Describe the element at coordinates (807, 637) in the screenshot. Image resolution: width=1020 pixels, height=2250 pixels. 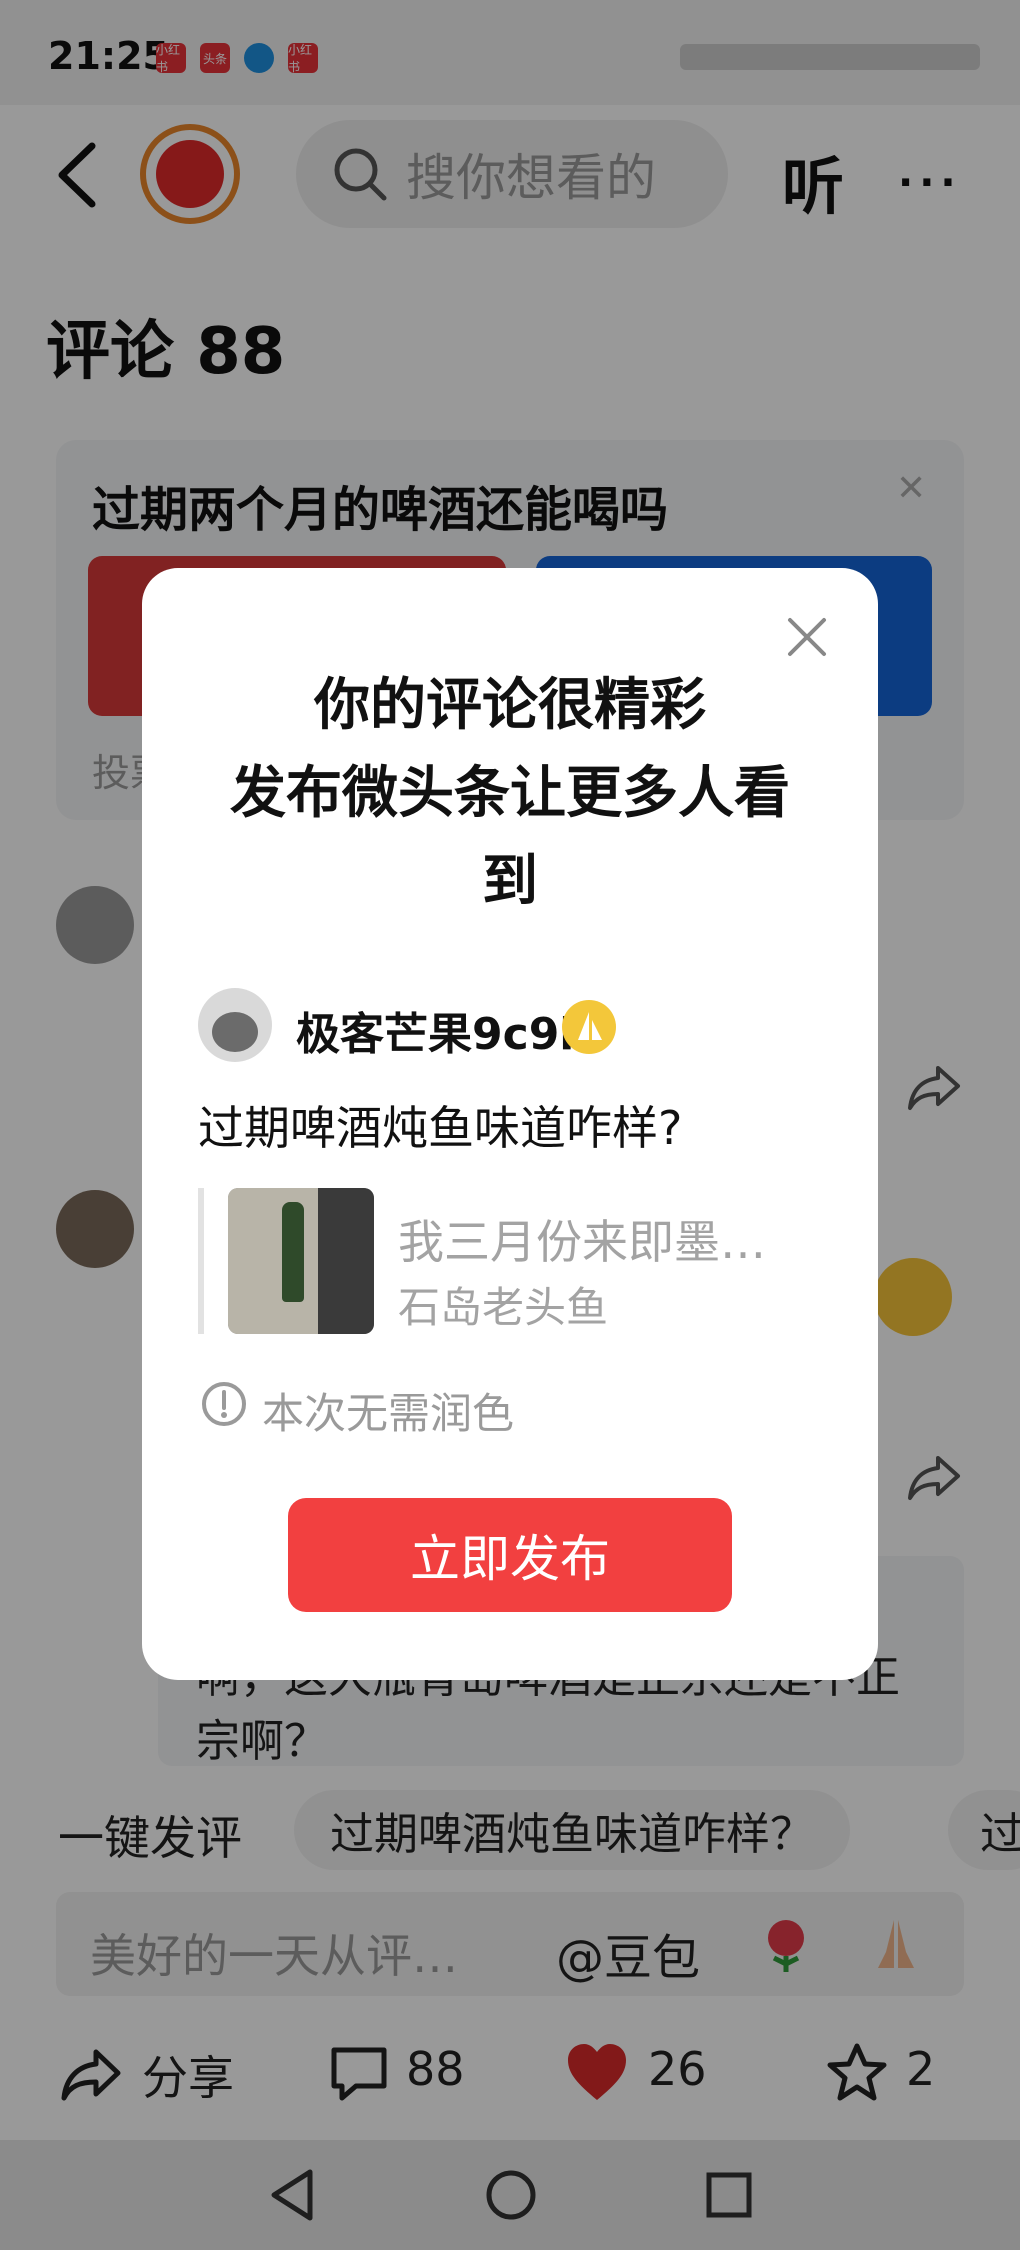
I see `close-icon` at that location.